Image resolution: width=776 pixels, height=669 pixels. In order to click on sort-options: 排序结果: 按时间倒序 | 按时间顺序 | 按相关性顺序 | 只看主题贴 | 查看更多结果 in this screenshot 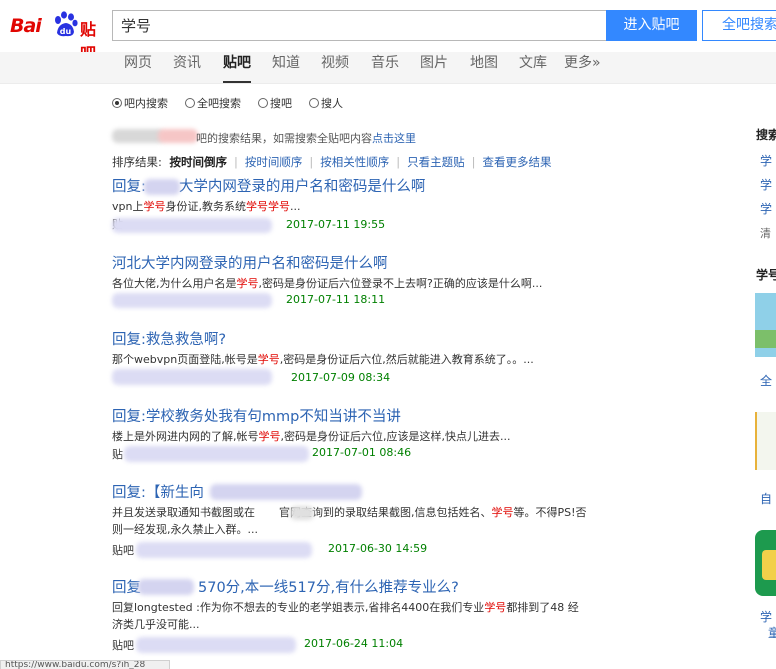, I will do `click(332, 162)`.